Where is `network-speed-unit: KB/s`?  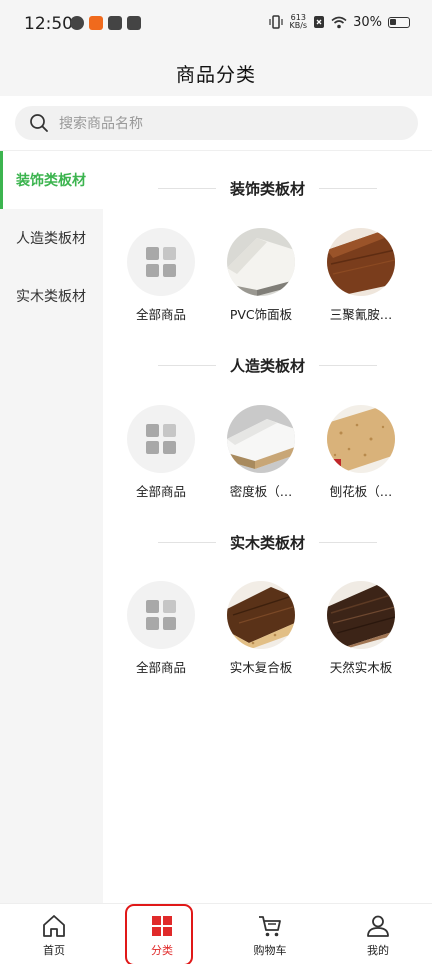
network-speed-unit: KB/s is located at coordinates (298, 25).